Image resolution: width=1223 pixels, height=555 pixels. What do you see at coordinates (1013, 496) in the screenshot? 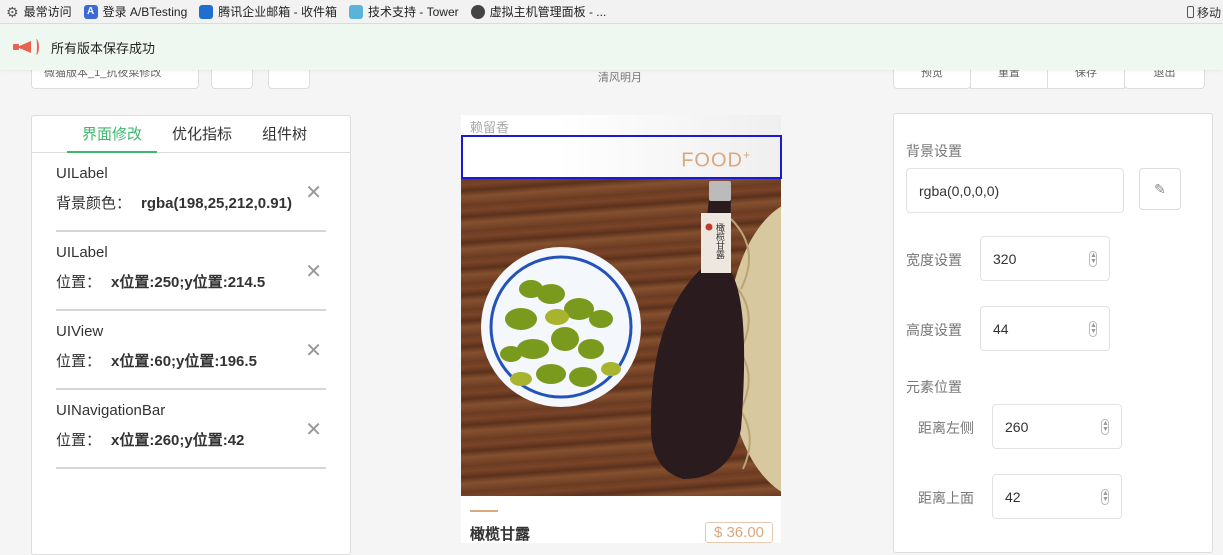
I see `top-value: 42` at bounding box center [1013, 496].